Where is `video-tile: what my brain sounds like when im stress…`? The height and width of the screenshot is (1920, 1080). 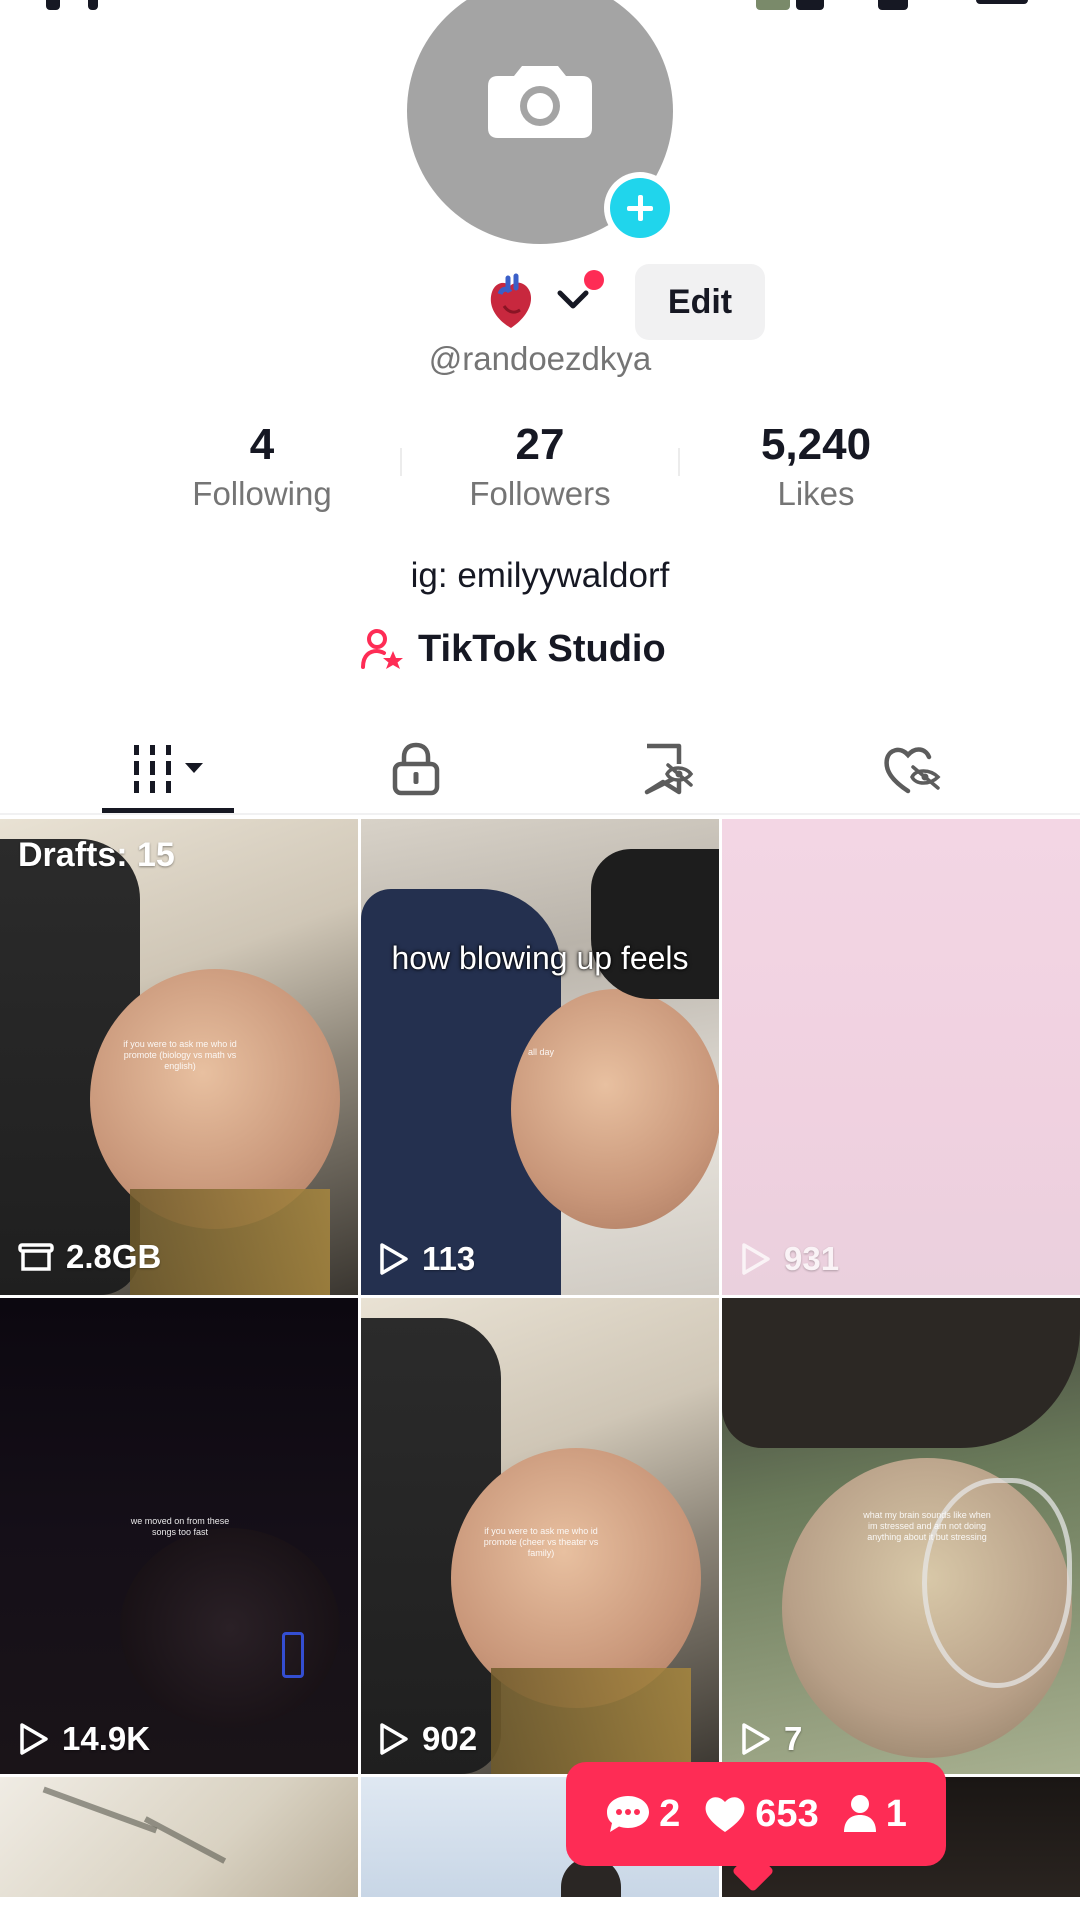 video-tile: what my brain sounds like when im stress… is located at coordinates (901, 1536).